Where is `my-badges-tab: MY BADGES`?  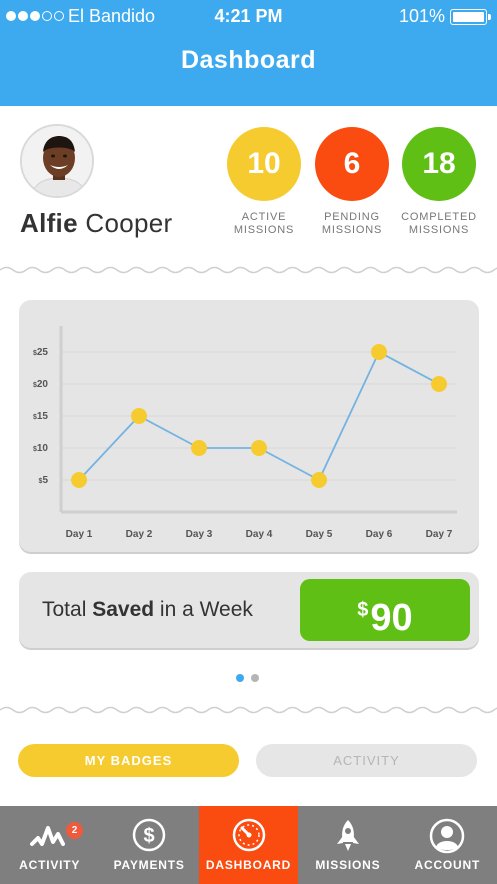 my-badges-tab: MY BADGES is located at coordinates (128, 760).